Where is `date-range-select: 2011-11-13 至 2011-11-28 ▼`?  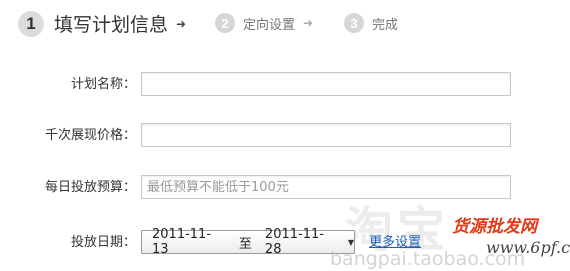 date-range-select: 2011-11-13 至 2011-11-28 ▼ is located at coordinates (248, 242).